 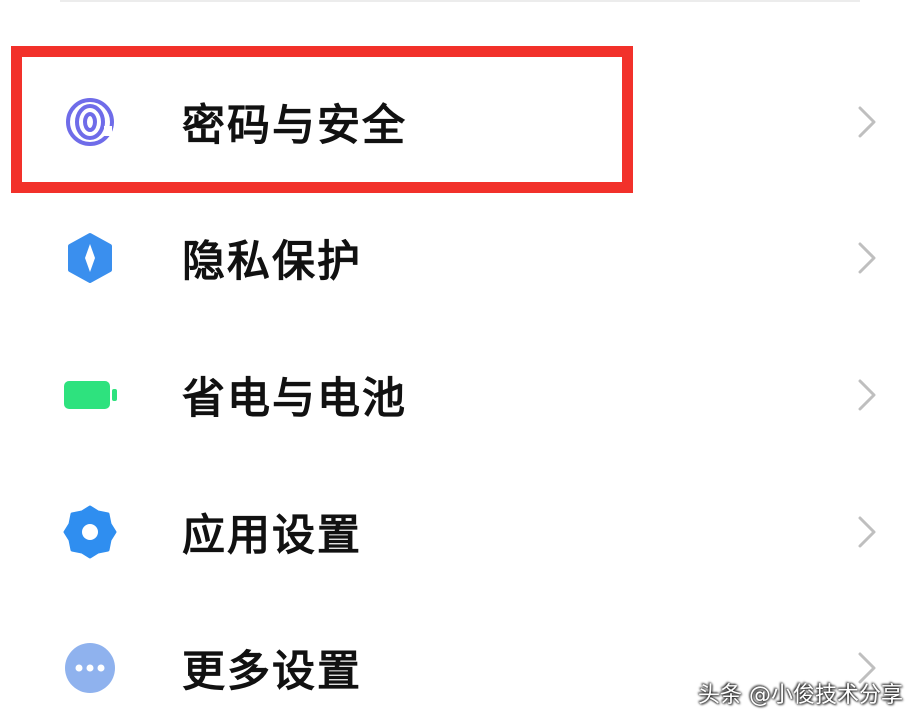 I want to click on battery-icon, so click(x=90, y=395).